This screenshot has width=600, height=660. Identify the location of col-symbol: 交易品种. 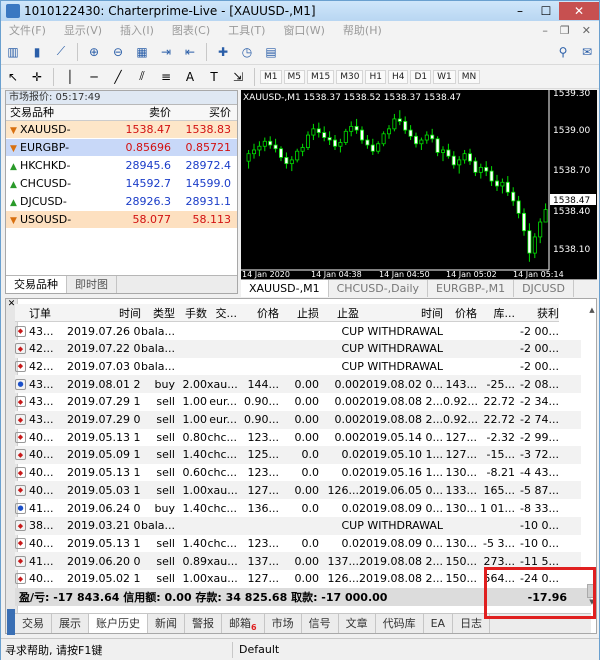
(56, 112).